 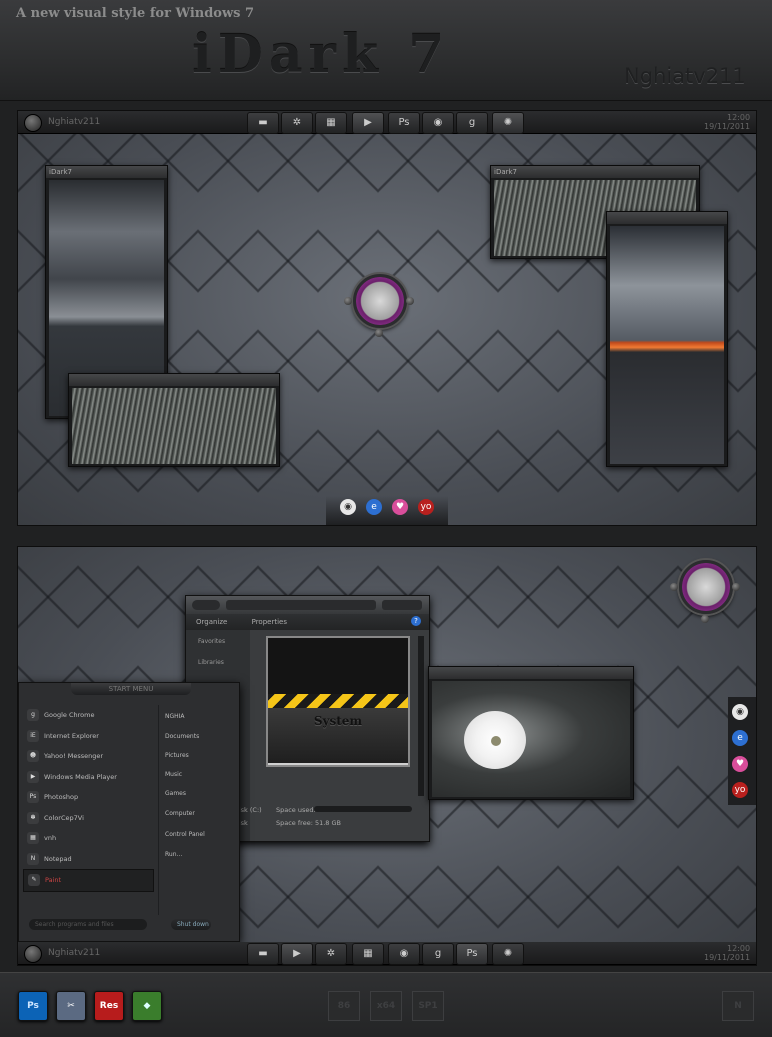 What do you see at coordinates (211, 622) in the screenshot?
I see `organize-button: Organize` at bounding box center [211, 622].